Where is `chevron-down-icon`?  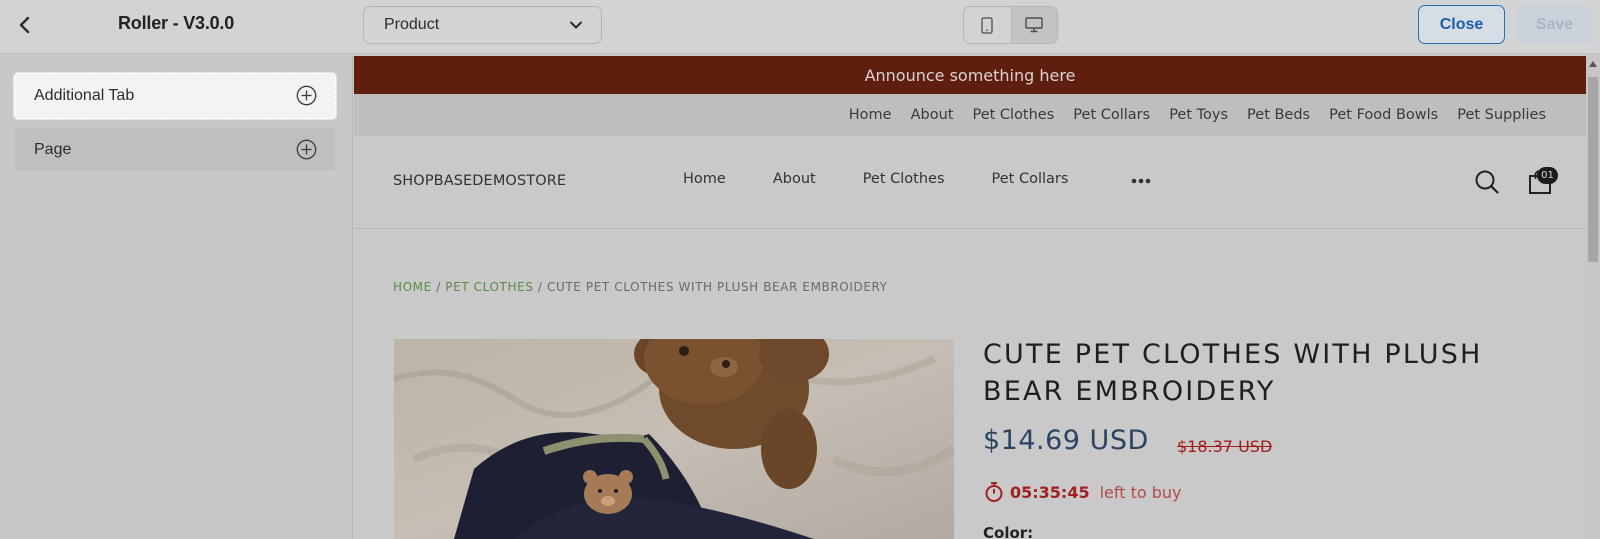 chevron-down-icon is located at coordinates (576, 25).